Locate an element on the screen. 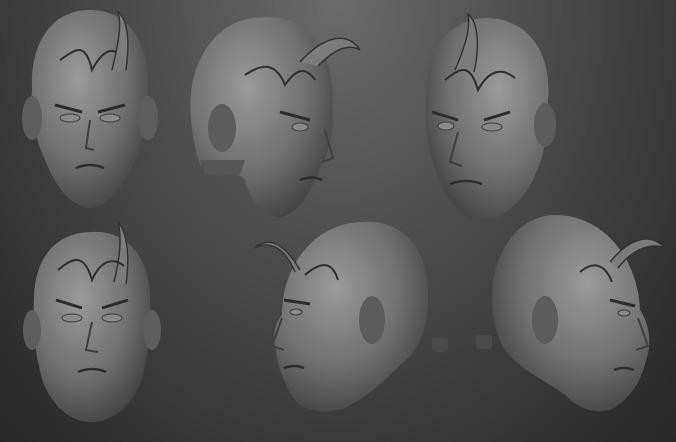 The width and height of the screenshot is (676, 442). head-front-icon is located at coordinates (90, 109).